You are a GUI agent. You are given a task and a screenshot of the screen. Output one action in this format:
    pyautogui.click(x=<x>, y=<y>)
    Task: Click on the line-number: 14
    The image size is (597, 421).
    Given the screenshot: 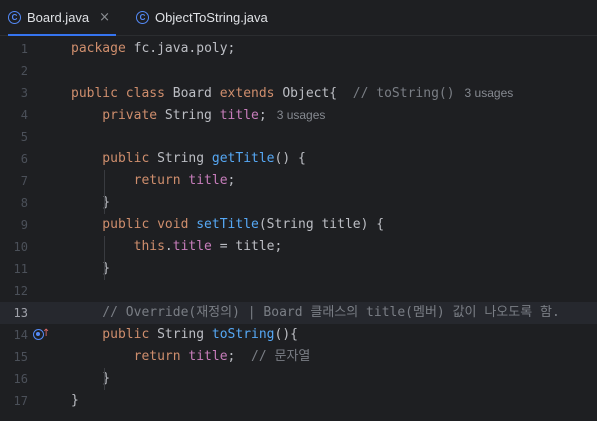 What is the action you would take?
    pyautogui.click(x=14, y=335)
    